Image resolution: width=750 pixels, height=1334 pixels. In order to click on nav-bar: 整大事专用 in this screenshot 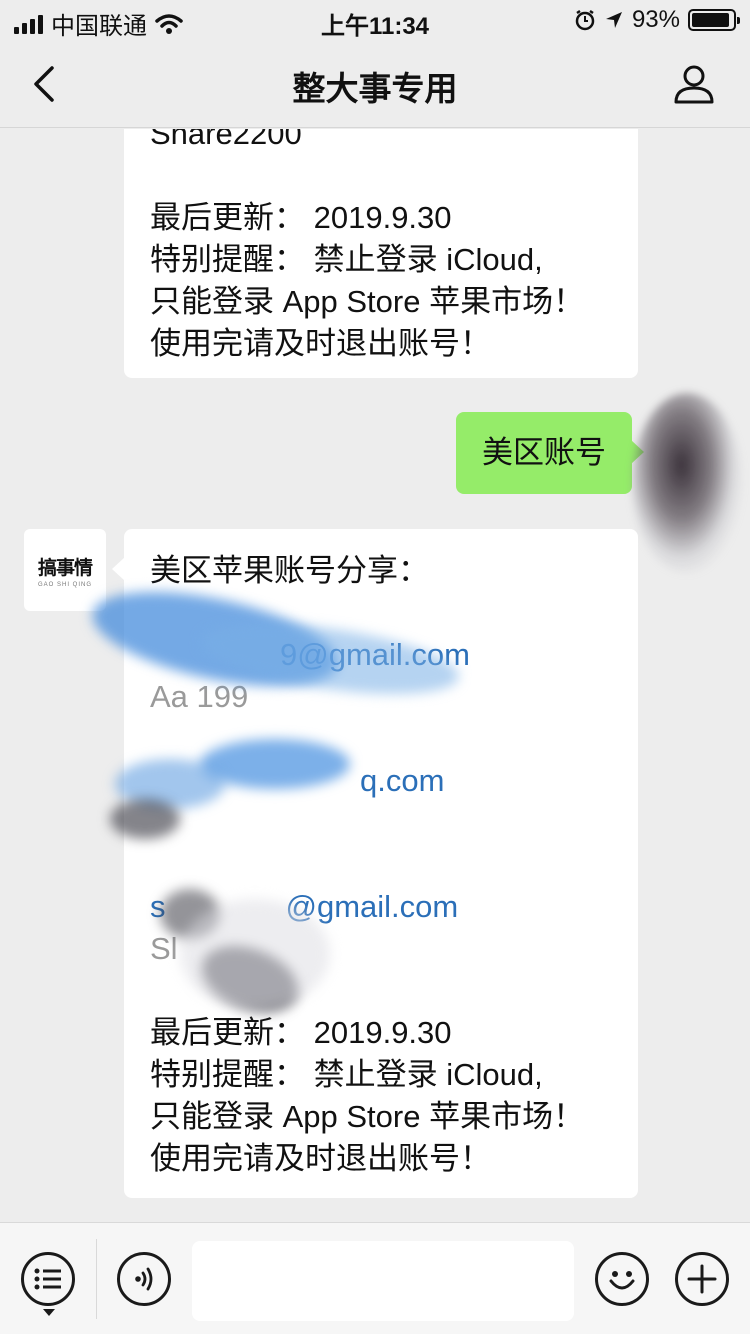, I will do `click(375, 84)`.